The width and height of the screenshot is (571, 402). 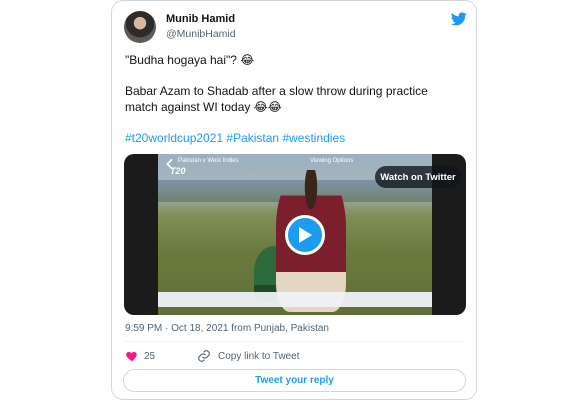 What do you see at coordinates (294, 380) in the screenshot?
I see `tweet-your-reply-button: Tweet your reply` at bounding box center [294, 380].